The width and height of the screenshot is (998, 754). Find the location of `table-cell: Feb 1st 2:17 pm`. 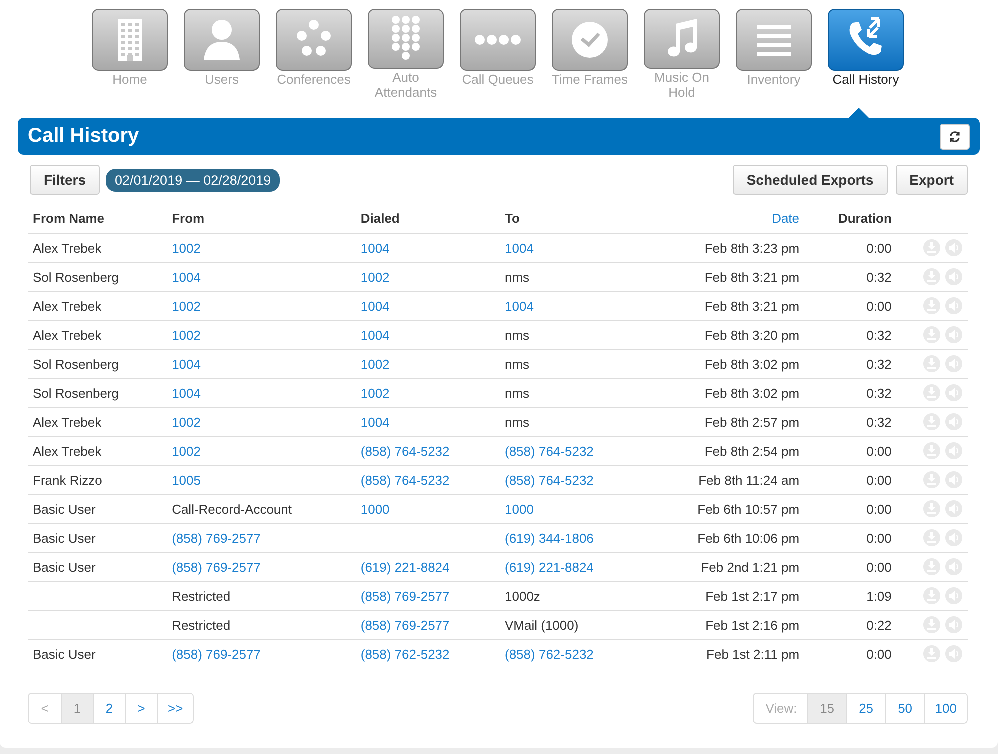

table-cell: Feb 1st 2:17 pm is located at coordinates (753, 596).